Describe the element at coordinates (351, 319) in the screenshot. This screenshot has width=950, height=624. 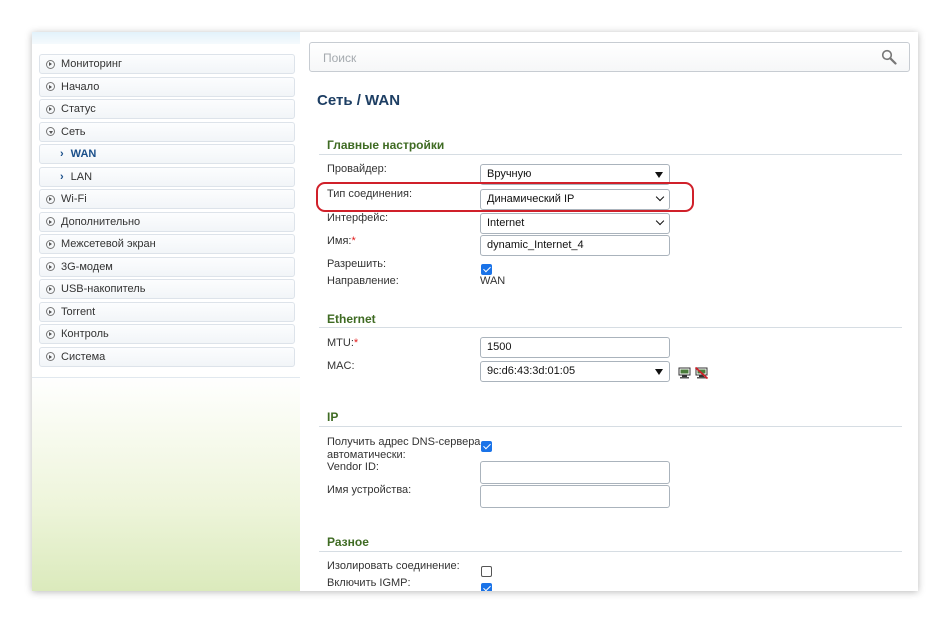
I see `section-title-ethernet: Ethernet` at that location.